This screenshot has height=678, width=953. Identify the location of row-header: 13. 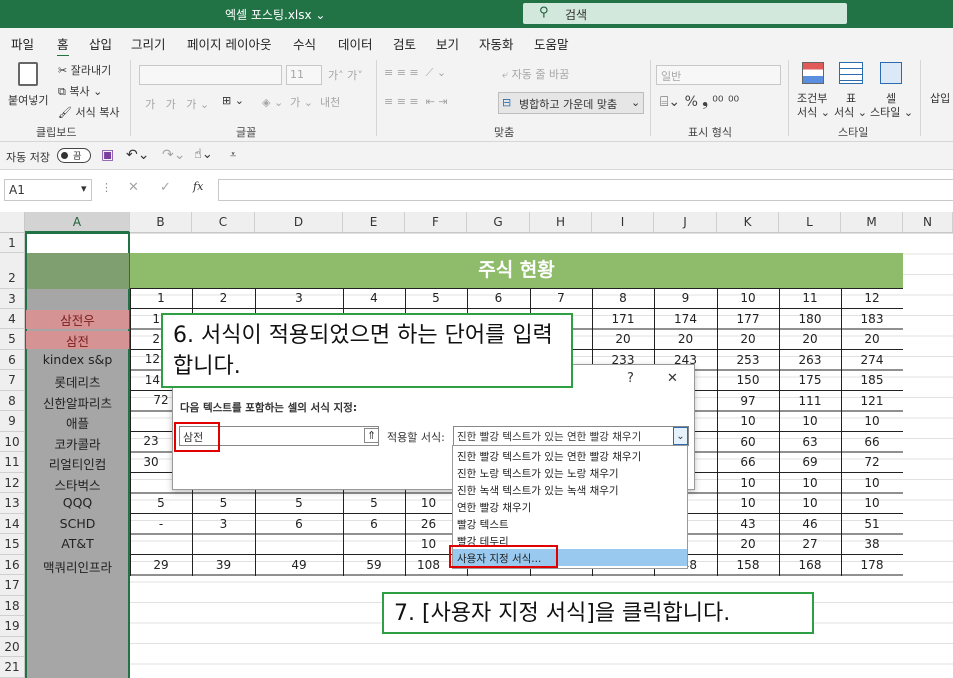
(12, 503).